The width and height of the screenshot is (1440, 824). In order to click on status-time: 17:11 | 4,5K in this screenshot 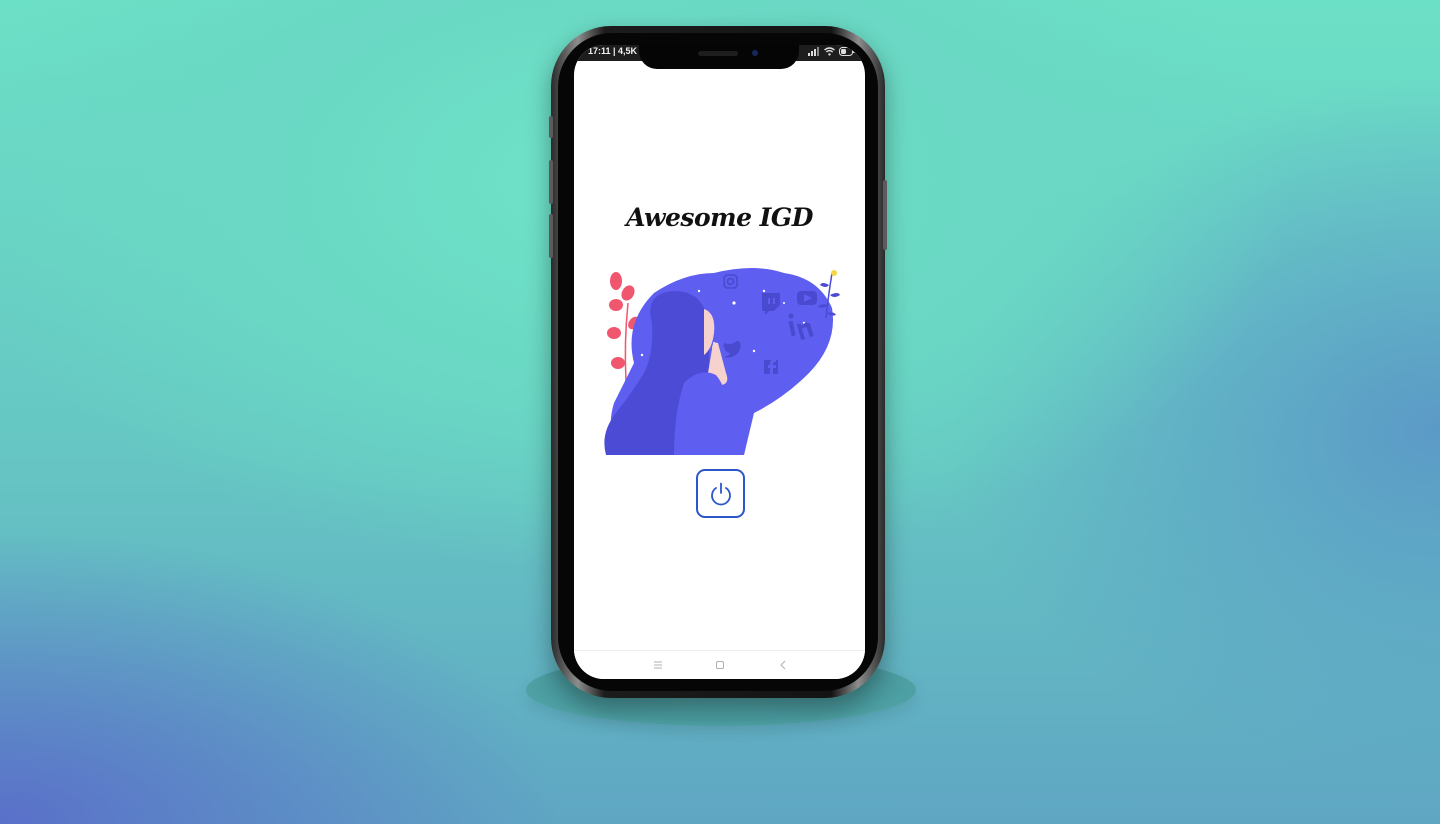, I will do `click(613, 51)`.